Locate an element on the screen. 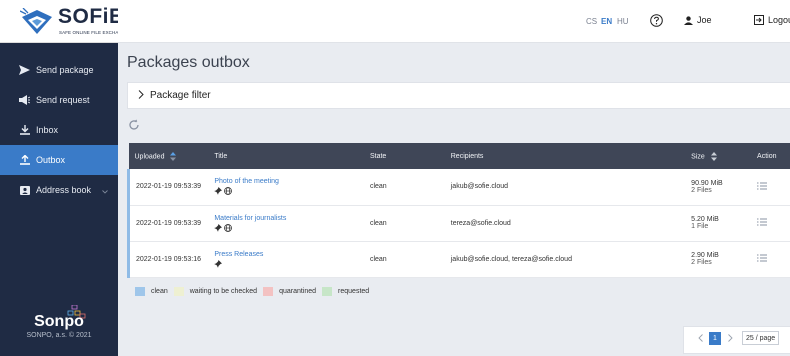  sidebar-item-label: Send package is located at coordinates (65, 70).